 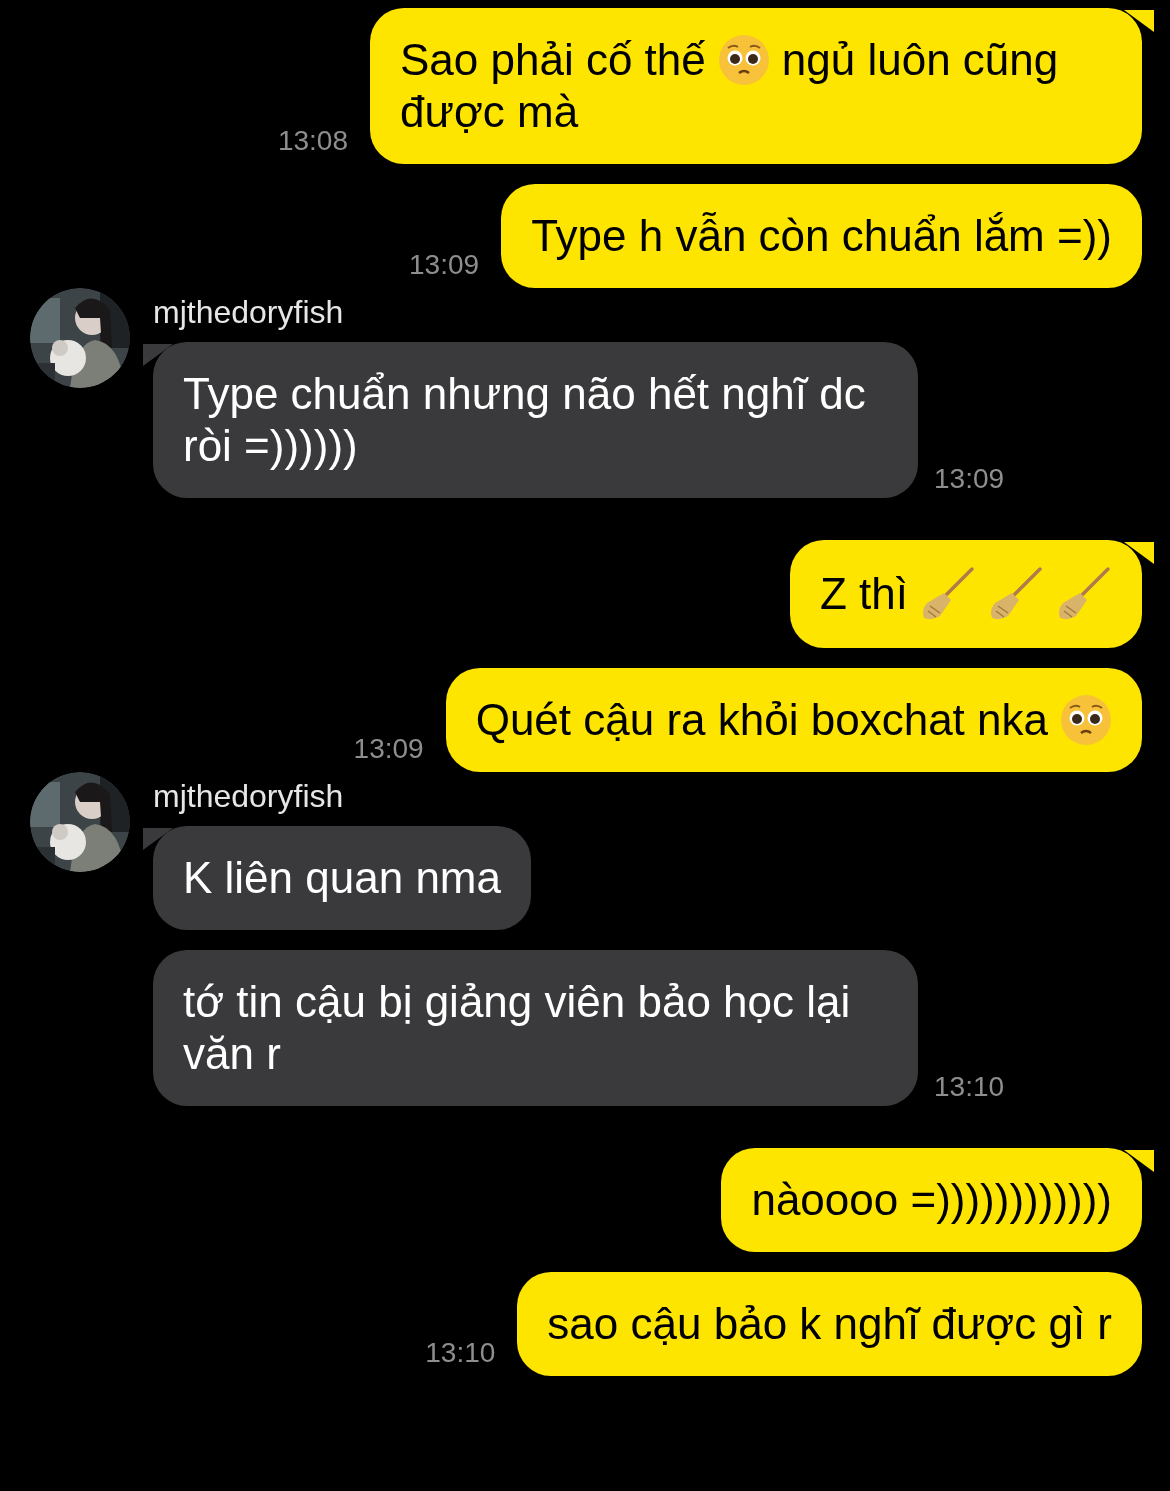 What do you see at coordinates (342, 877) in the screenshot?
I see `message-text: K liên quan nma` at bounding box center [342, 877].